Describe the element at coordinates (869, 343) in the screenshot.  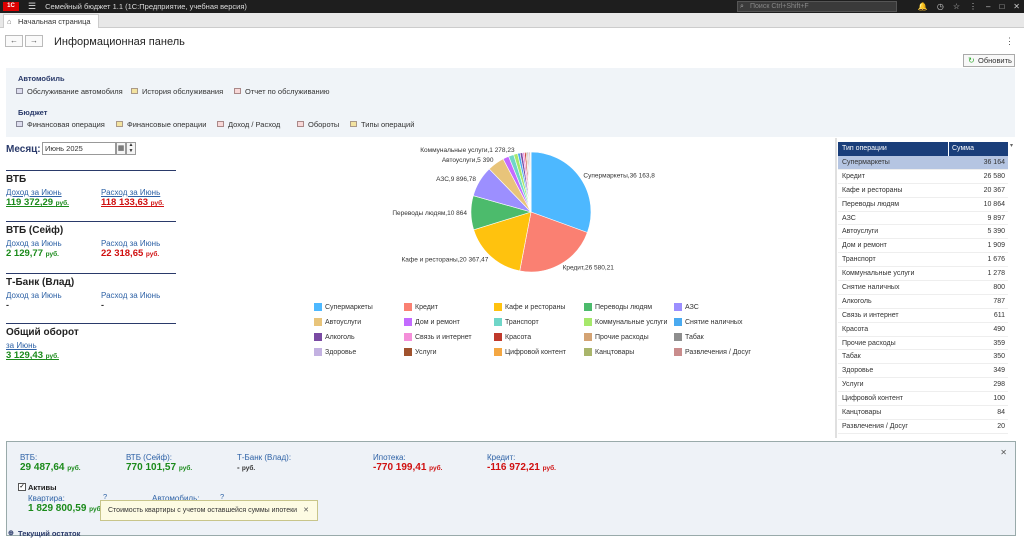
I see `cell-type: Прочие расходы` at that location.